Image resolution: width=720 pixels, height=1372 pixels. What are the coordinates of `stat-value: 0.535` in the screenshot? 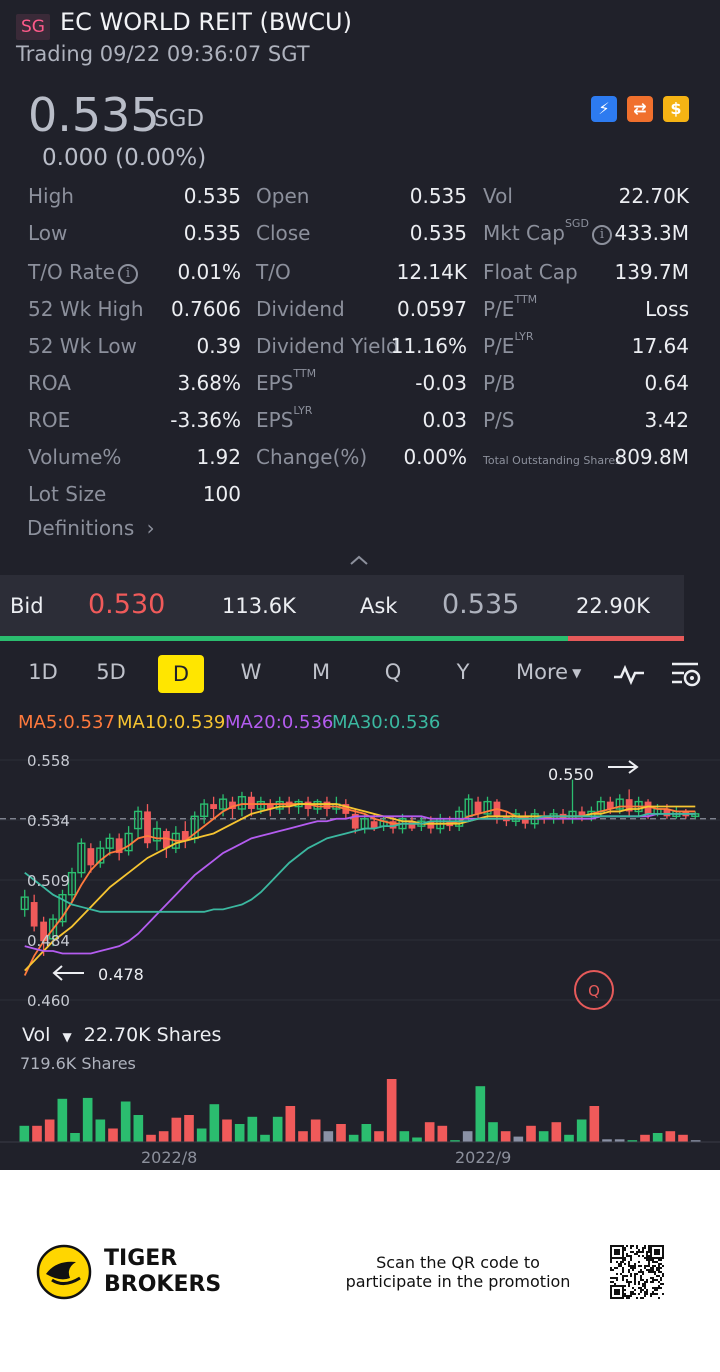 It's located at (212, 196).